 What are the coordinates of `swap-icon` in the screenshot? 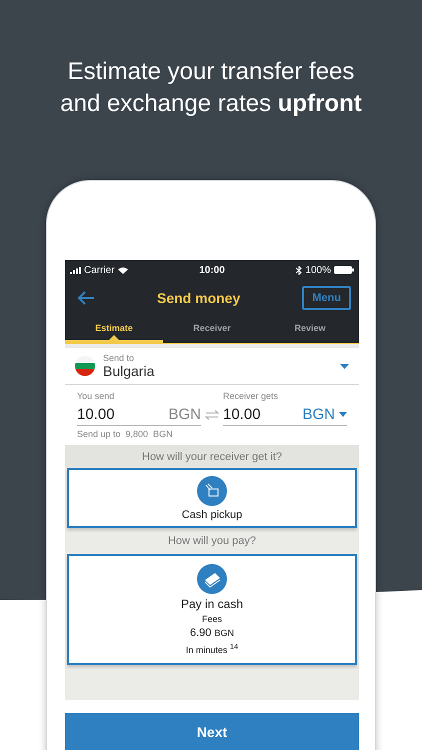 It's located at (212, 415).